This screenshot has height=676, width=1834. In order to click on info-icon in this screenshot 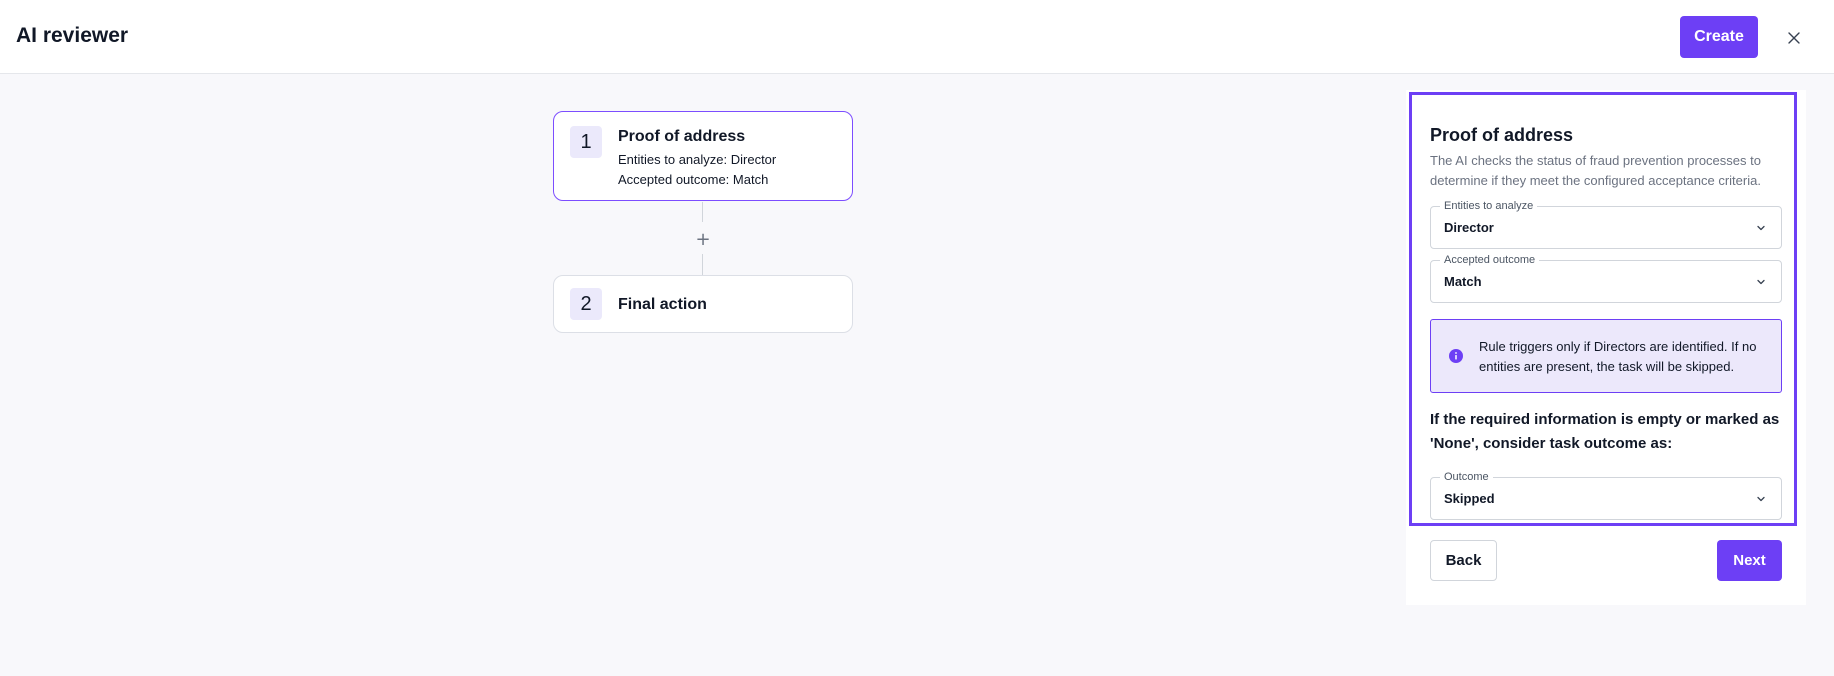, I will do `click(1456, 356)`.